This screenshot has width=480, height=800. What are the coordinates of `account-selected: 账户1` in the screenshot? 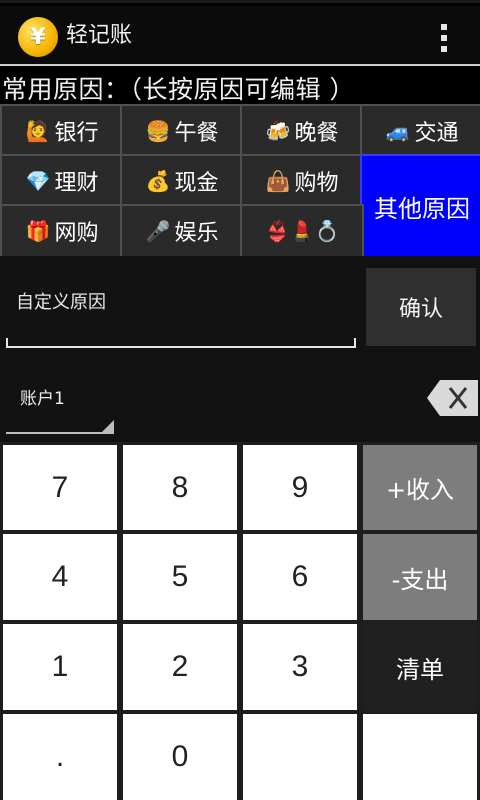 It's located at (42, 399).